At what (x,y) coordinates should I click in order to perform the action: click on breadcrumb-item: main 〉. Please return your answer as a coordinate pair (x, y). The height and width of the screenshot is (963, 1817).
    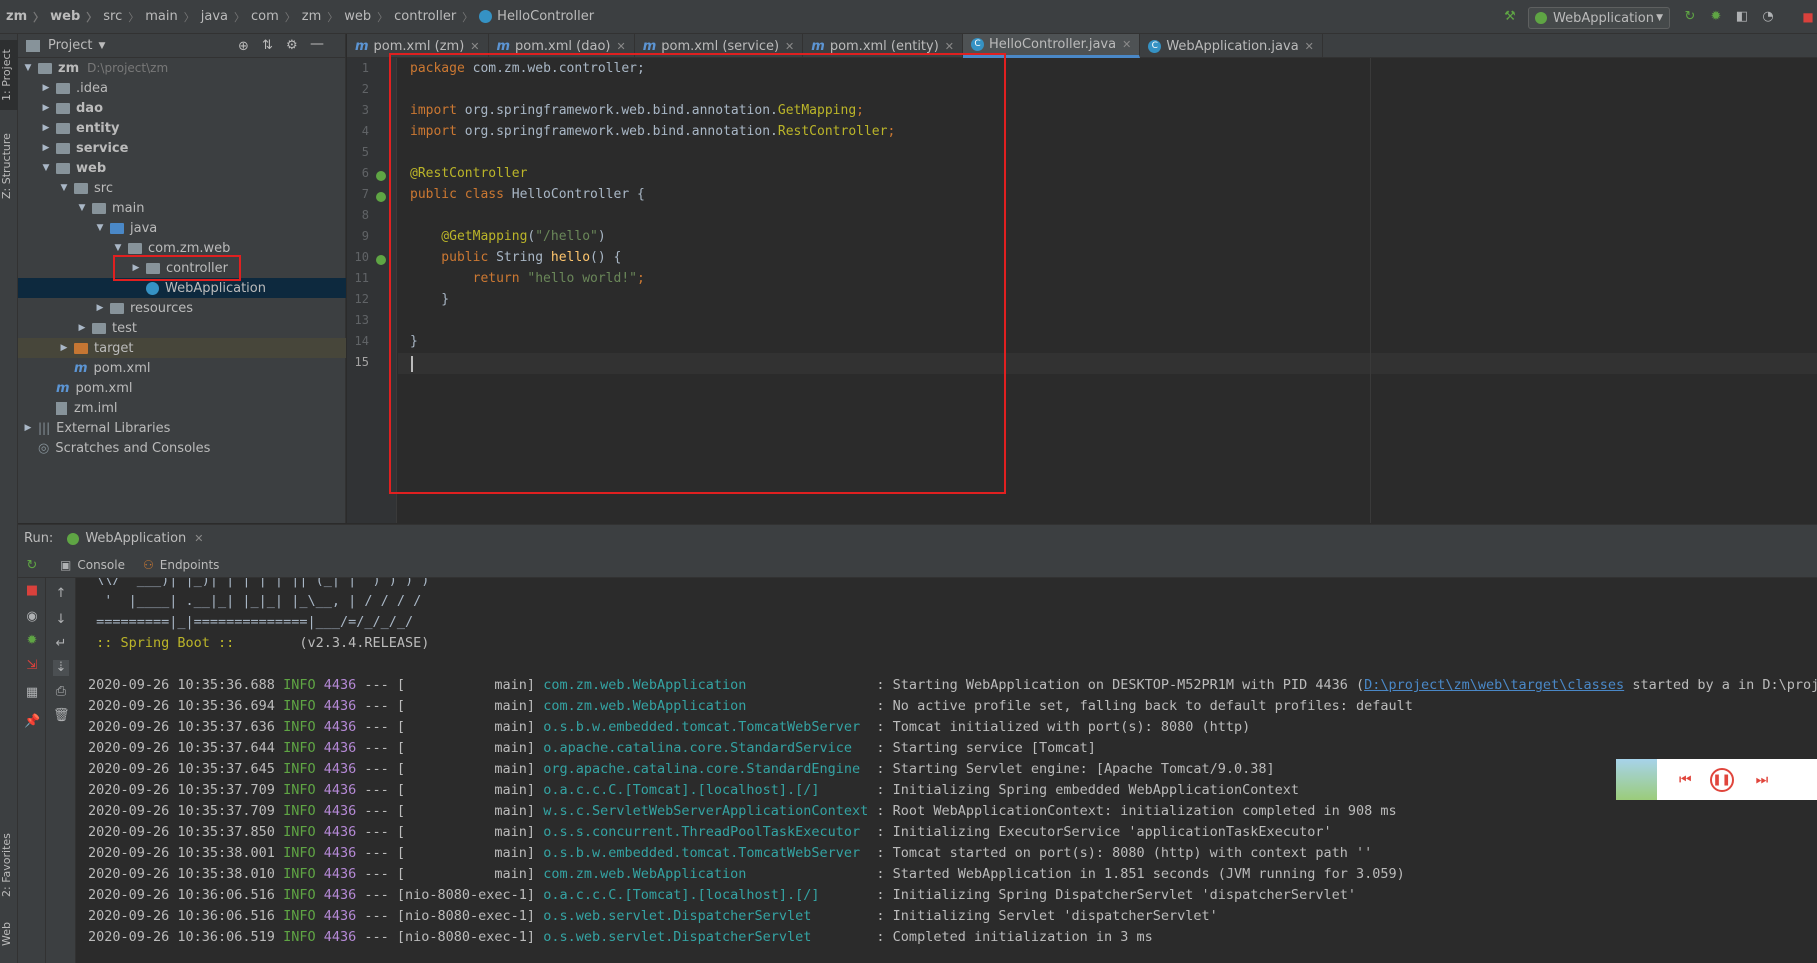
    Looking at the image, I should click on (172, 17).